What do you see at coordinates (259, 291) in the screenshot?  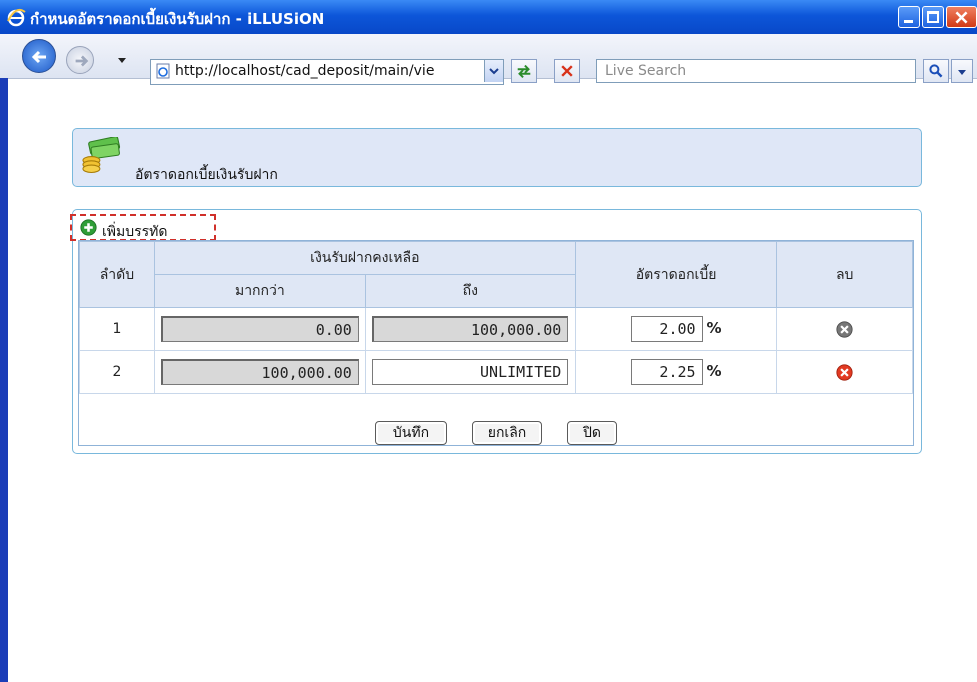 I see `column-header-from: มากกว่า` at bounding box center [259, 291].